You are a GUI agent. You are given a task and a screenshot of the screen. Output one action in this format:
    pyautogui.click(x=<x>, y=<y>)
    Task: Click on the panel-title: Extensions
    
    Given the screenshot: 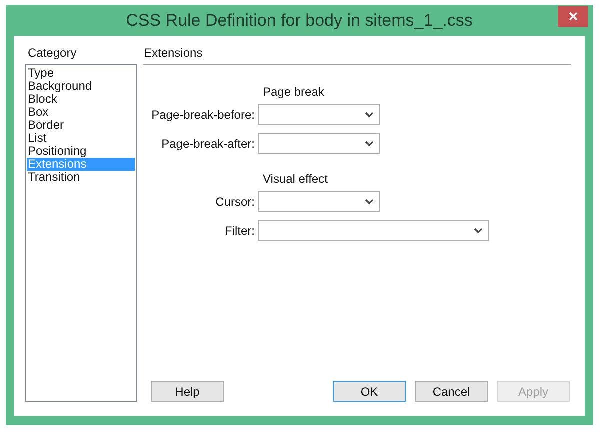 What is the action you would take?
    pyautogui.click(x=173, y=53)
    